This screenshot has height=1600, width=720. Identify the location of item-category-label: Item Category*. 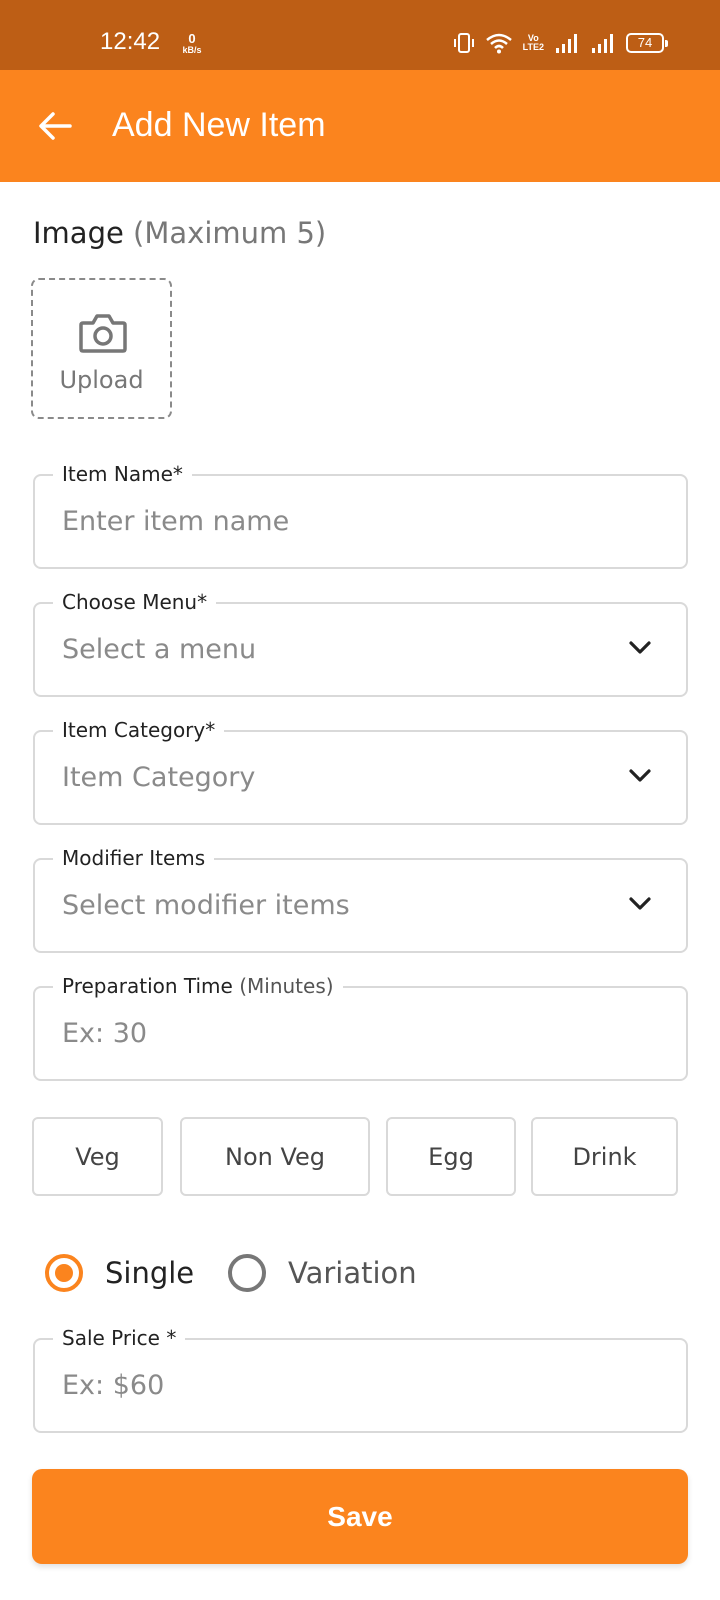
(139, 730).